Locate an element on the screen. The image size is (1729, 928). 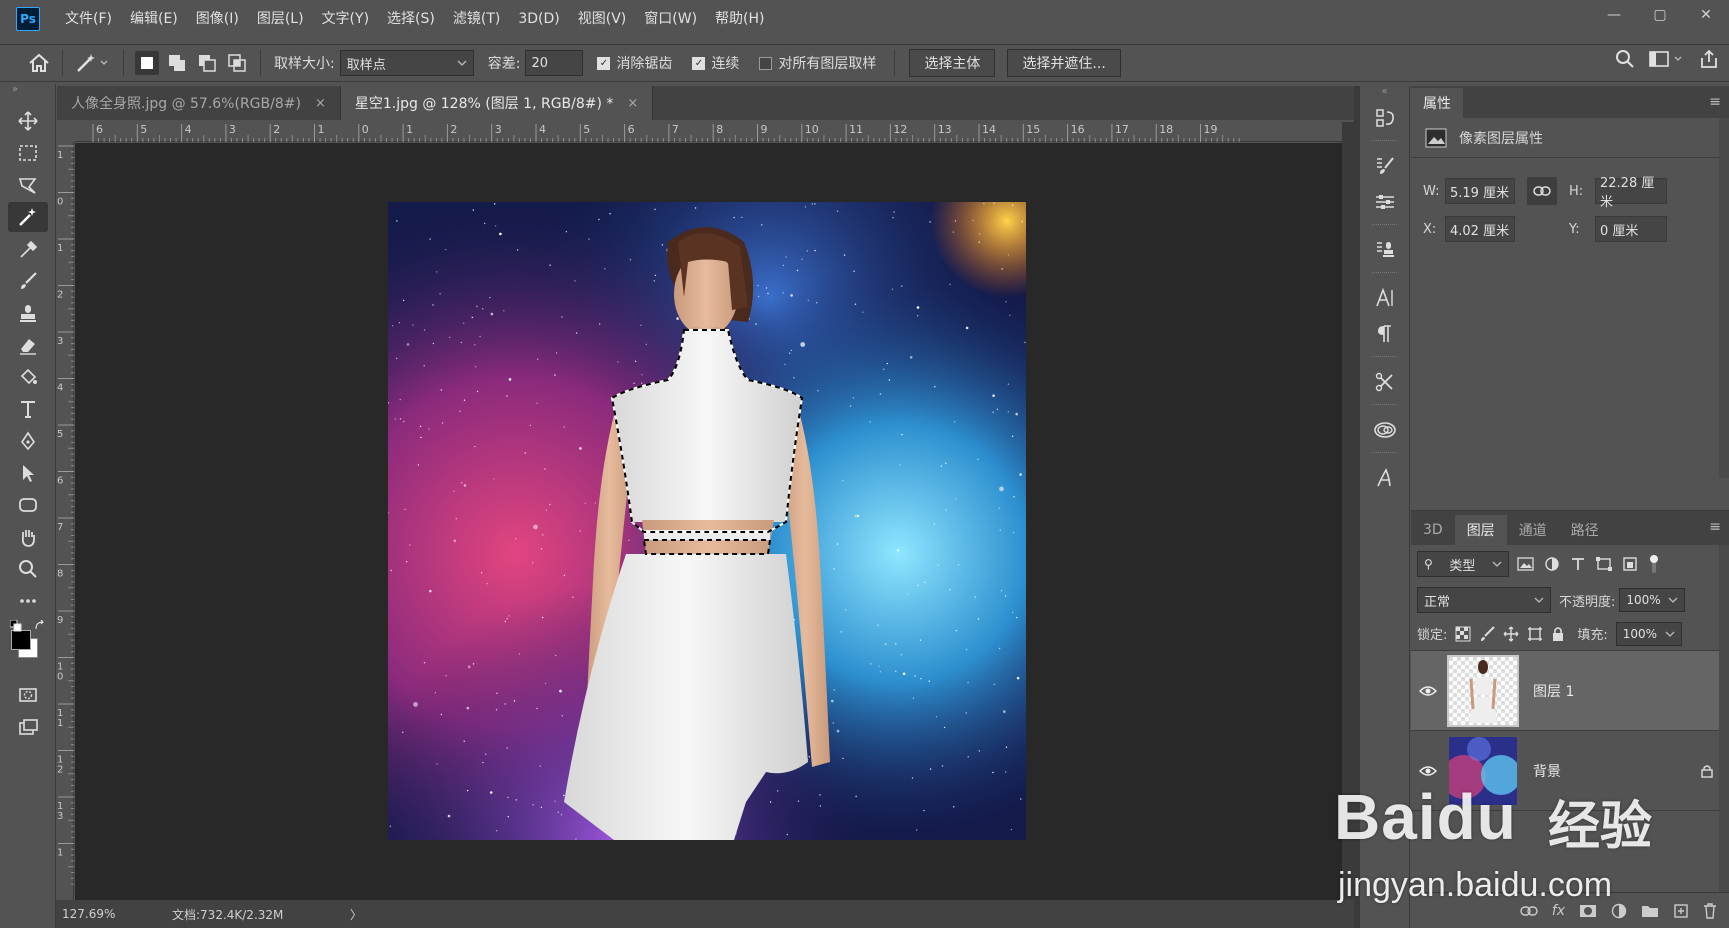
new-group-icon is located at coordinates (1650, 911).